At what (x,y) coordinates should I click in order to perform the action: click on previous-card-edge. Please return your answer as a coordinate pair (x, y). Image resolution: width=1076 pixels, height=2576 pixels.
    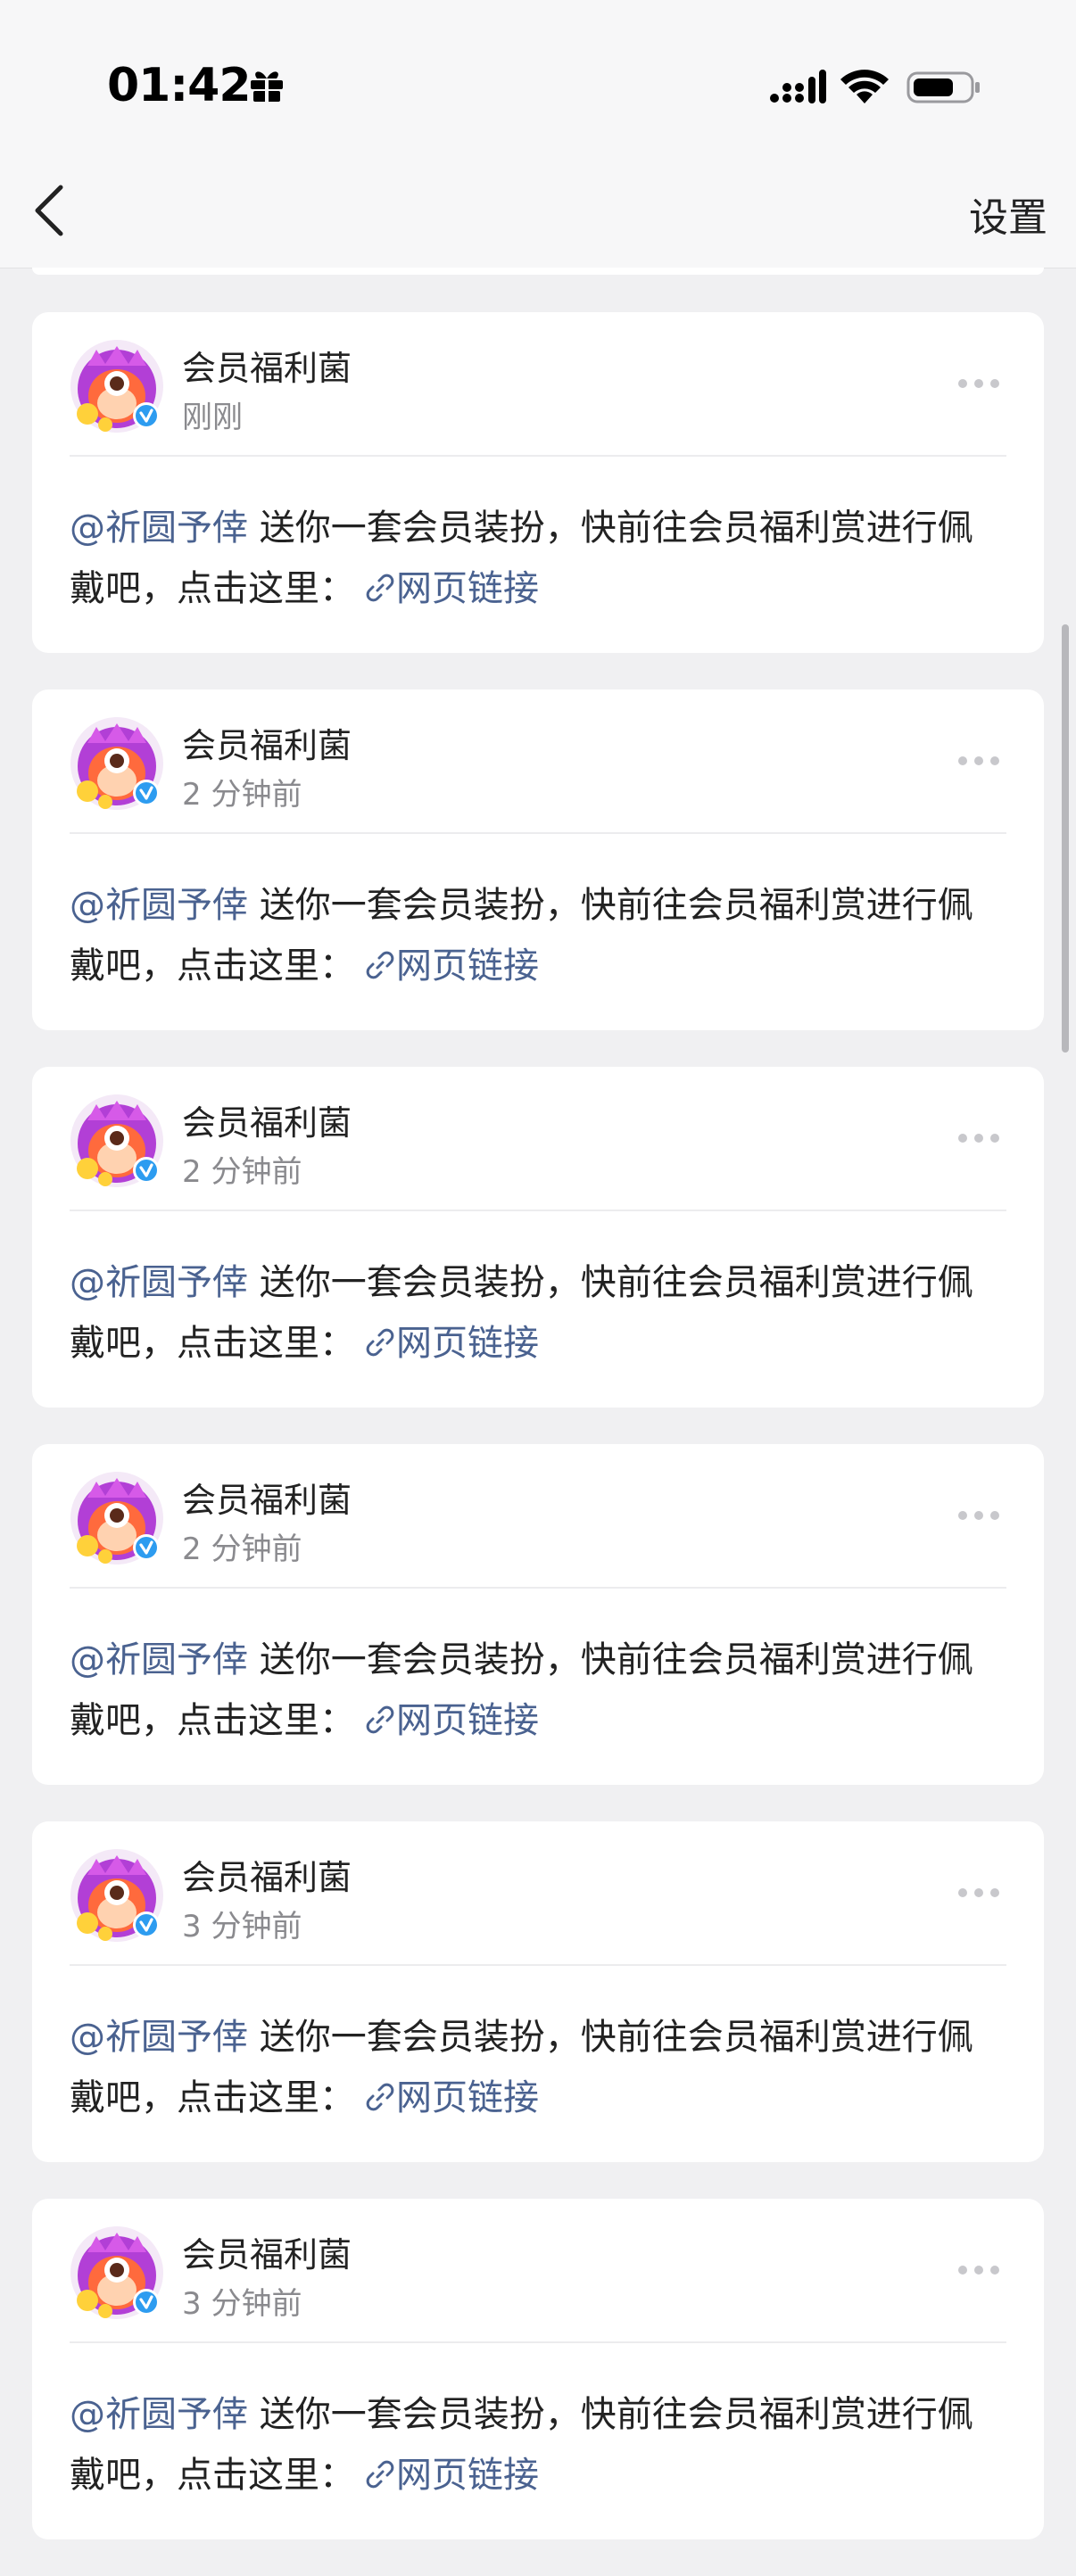
    Looking at the image, I should click on (538, 272).